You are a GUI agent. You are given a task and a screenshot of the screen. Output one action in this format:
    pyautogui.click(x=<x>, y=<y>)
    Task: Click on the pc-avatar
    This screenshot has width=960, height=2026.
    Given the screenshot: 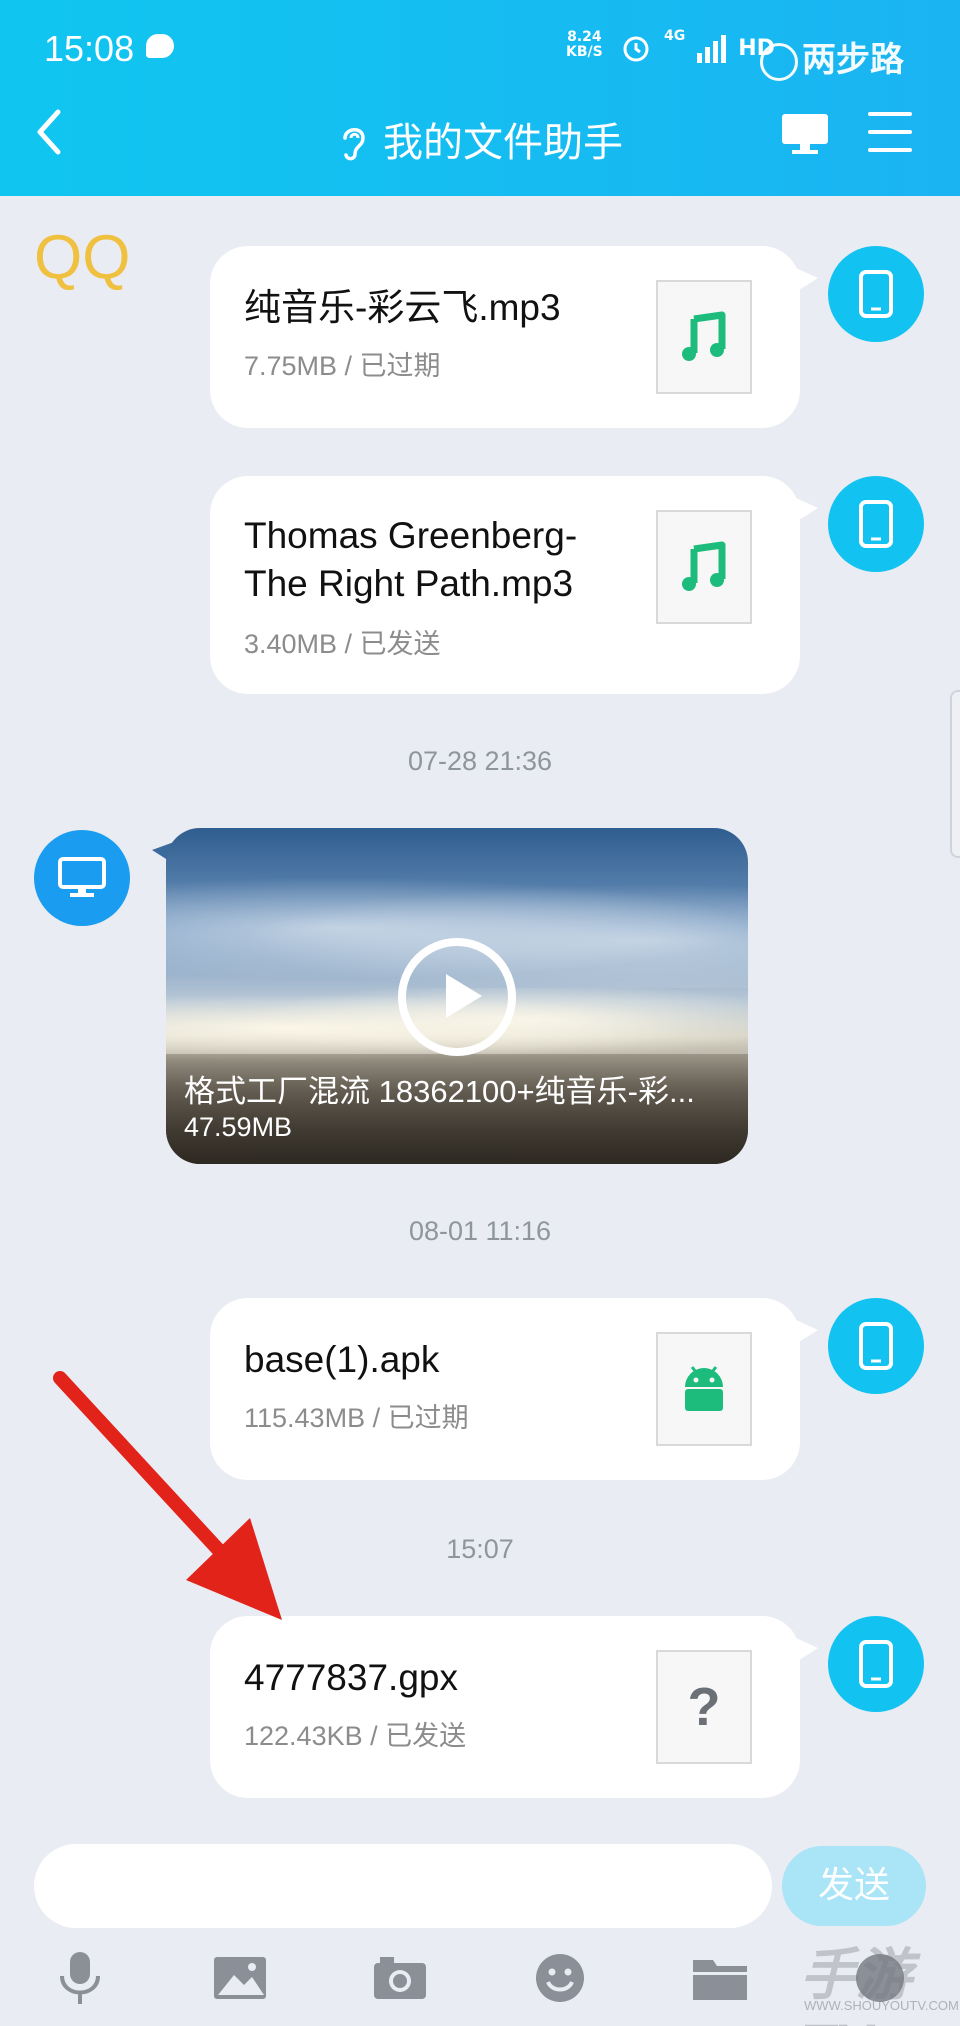 What is the action you would take?
    pyautogui.click(x=82, y=878)
    